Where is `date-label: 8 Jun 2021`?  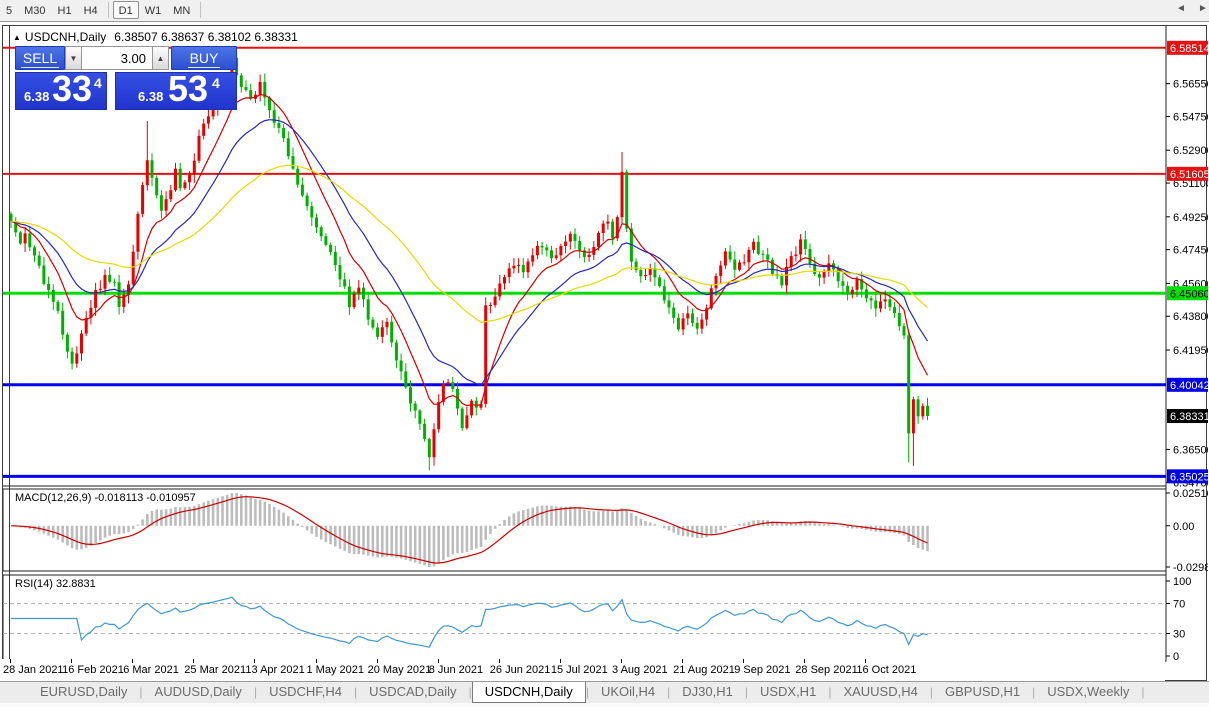
date-label: 8 Jun 2021 is located at coordinates (456, 670).